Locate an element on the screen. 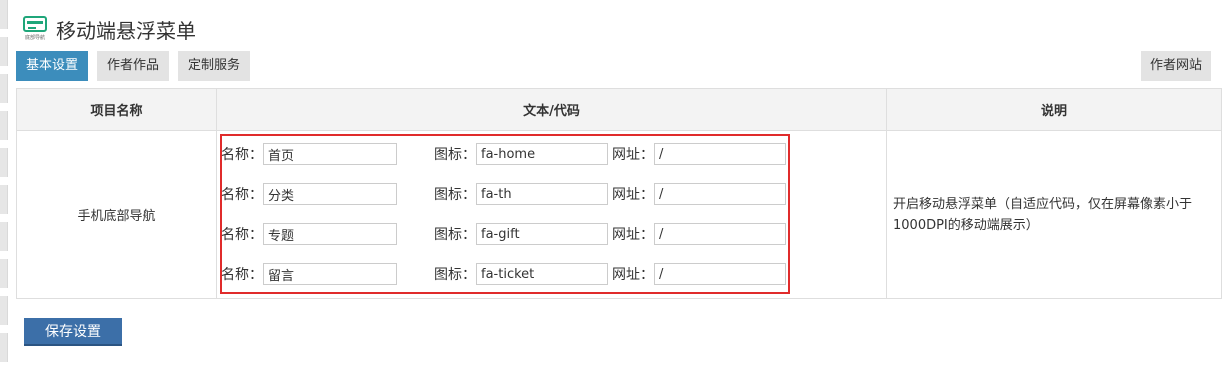  page-header: 底部导航 移动端悬浮菜单 is located at coordinates (109, 29).